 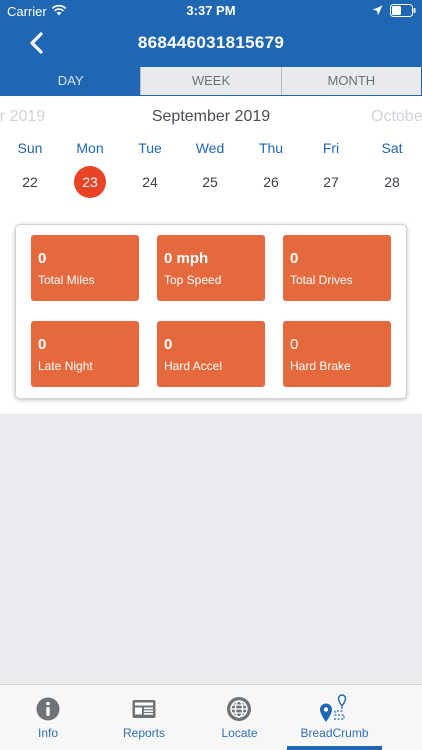 I want to click on newspaper-icon, so click(x=144, y=709).